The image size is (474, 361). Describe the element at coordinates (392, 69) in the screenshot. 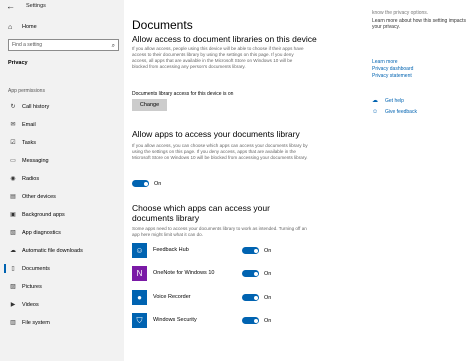

I see `privacy-dashboard-link: Privacy dashboard` at that location.